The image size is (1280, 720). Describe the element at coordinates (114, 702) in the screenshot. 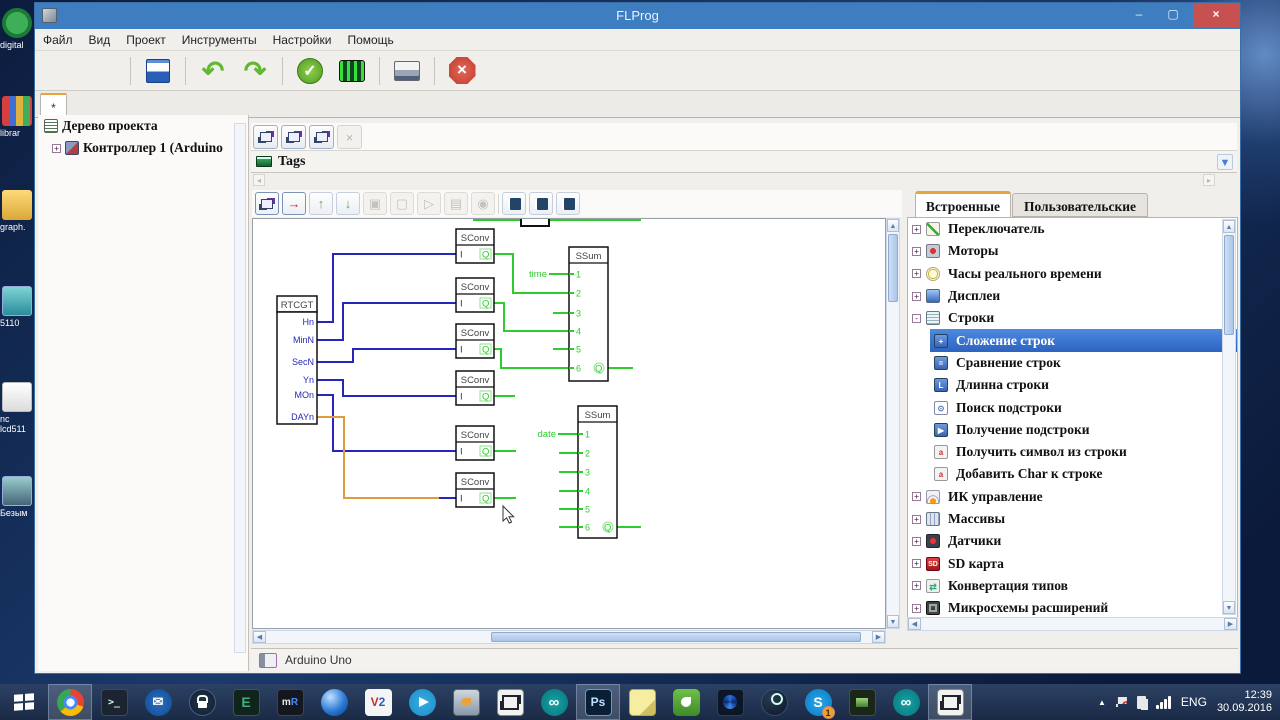

I see `terminal-taskbar-button: >_` at that location.